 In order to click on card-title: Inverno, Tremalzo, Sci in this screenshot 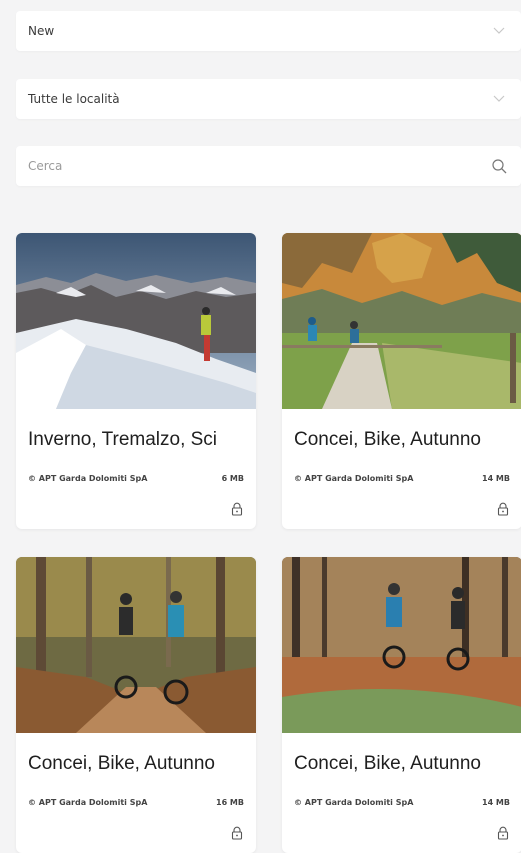, I will do `click(139, 440)`.